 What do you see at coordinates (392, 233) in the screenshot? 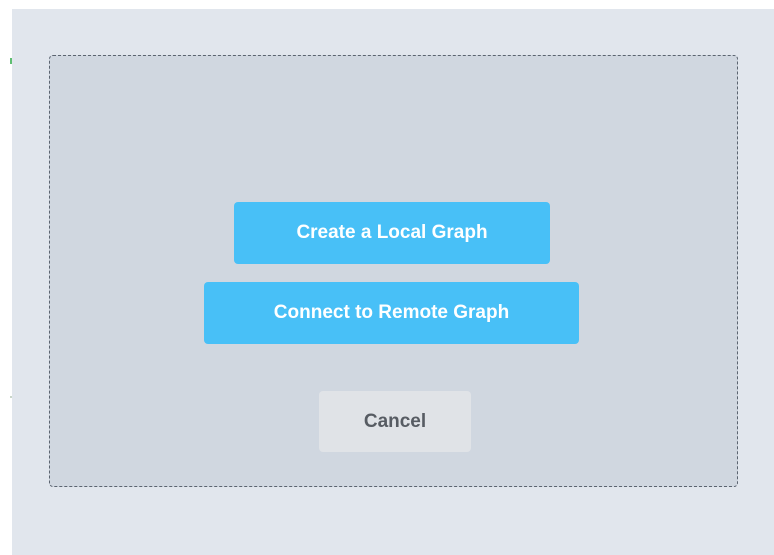
I see `create-local-graph-button: Create a Local Graph` at bounding box center [392, 233].